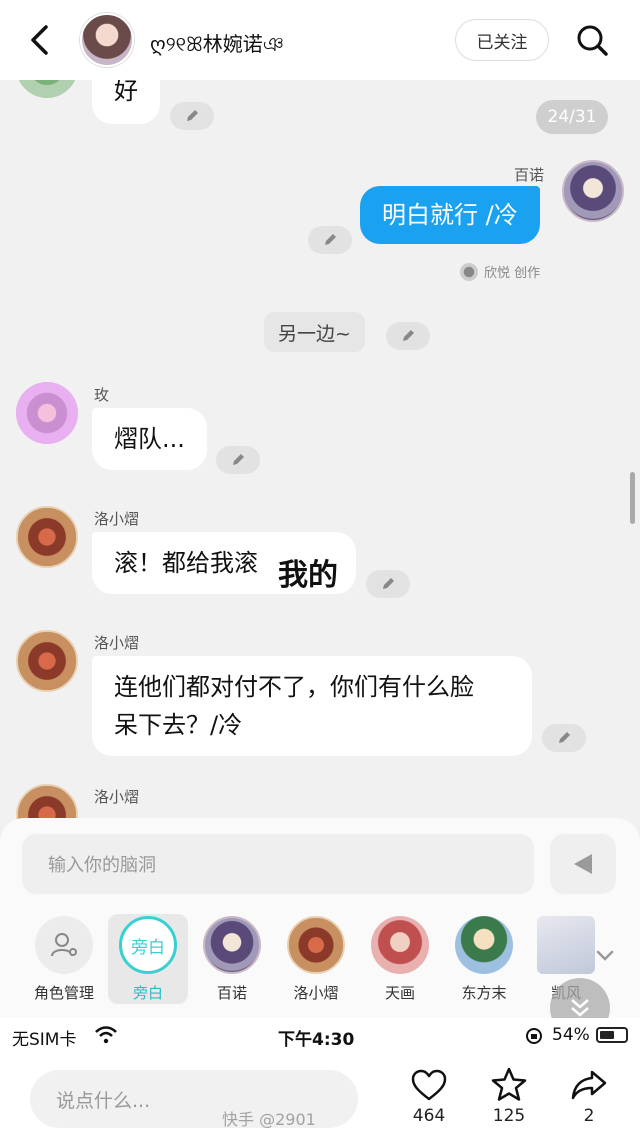  What do you see at coordinates (40, 40) in the screenshot?
I see `back-arrow-icon` at bounding box center [40, 40].